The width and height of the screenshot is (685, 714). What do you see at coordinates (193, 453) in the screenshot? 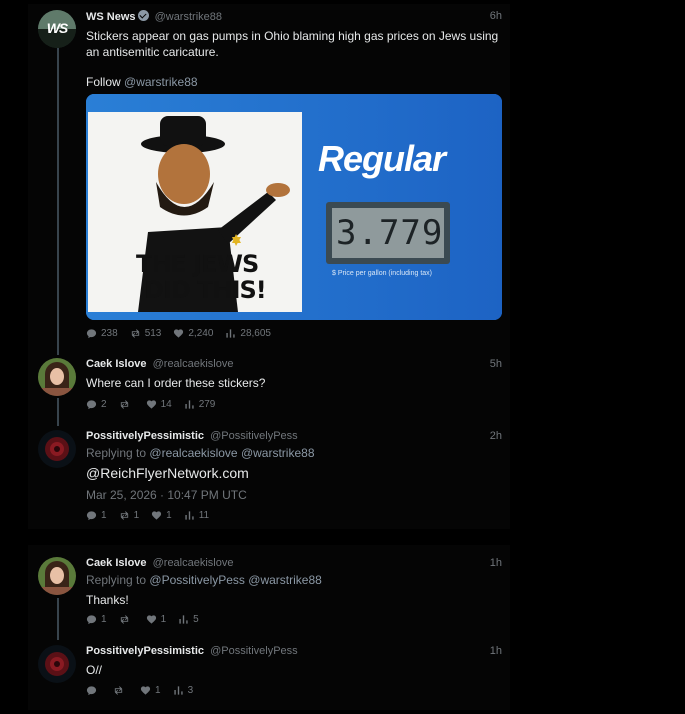
I see `replying-link: @realcaekislove` at bounding box center [193, 453].